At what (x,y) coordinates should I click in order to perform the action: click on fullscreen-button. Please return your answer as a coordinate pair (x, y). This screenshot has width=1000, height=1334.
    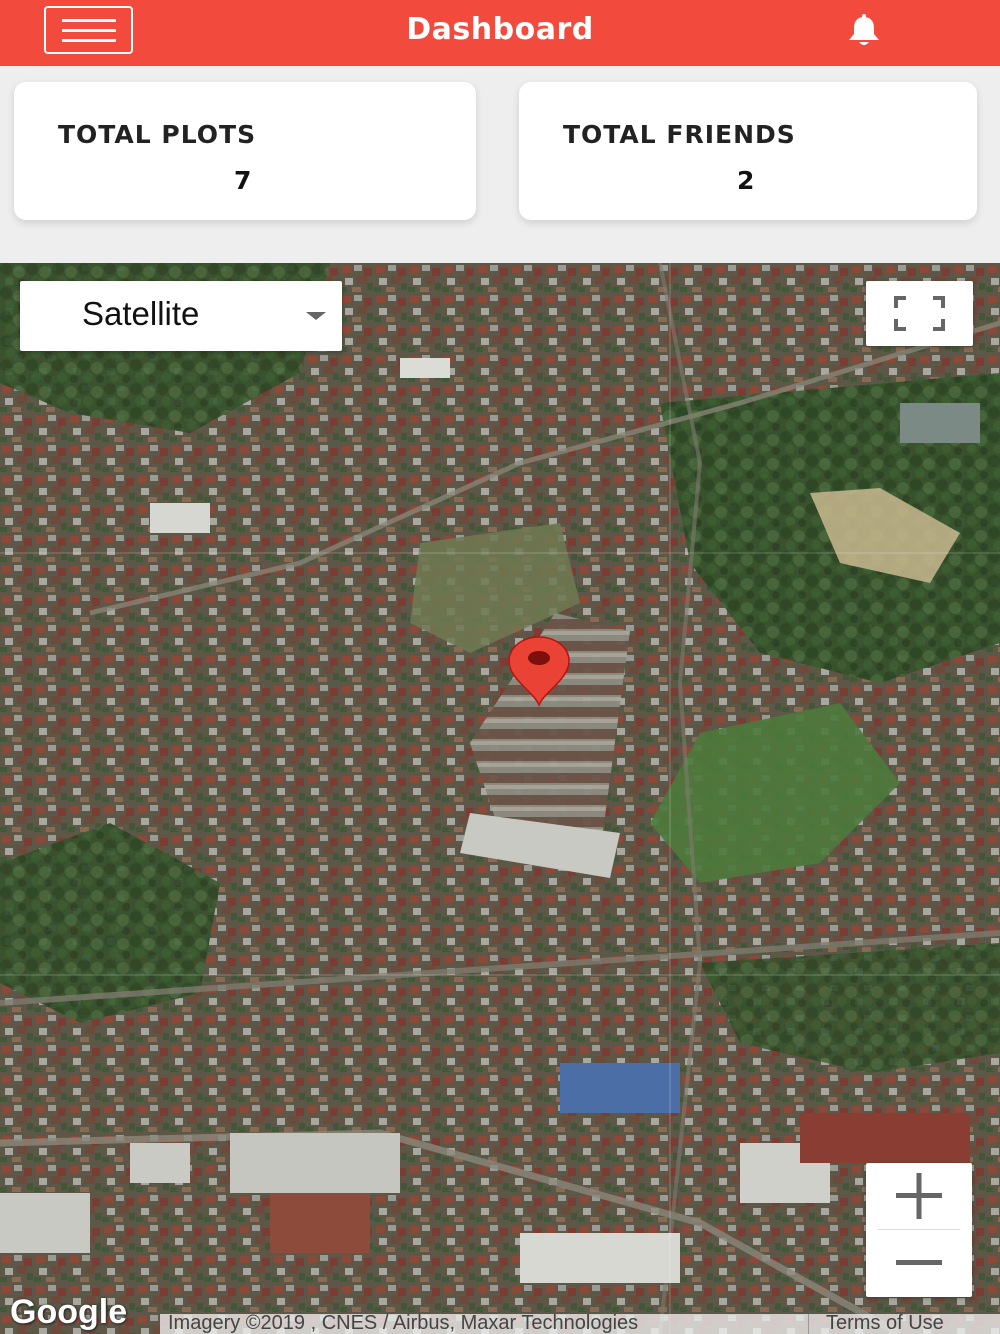
    Looking at the image, I should click on (919, 313).